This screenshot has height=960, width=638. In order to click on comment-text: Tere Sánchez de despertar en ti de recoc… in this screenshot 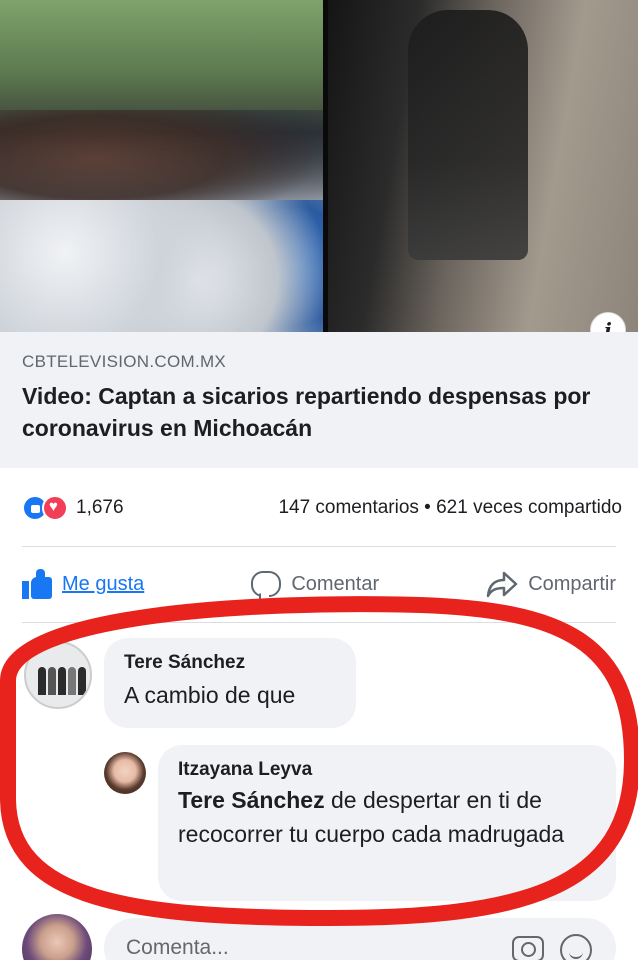, I will do `click(387, 817)`.